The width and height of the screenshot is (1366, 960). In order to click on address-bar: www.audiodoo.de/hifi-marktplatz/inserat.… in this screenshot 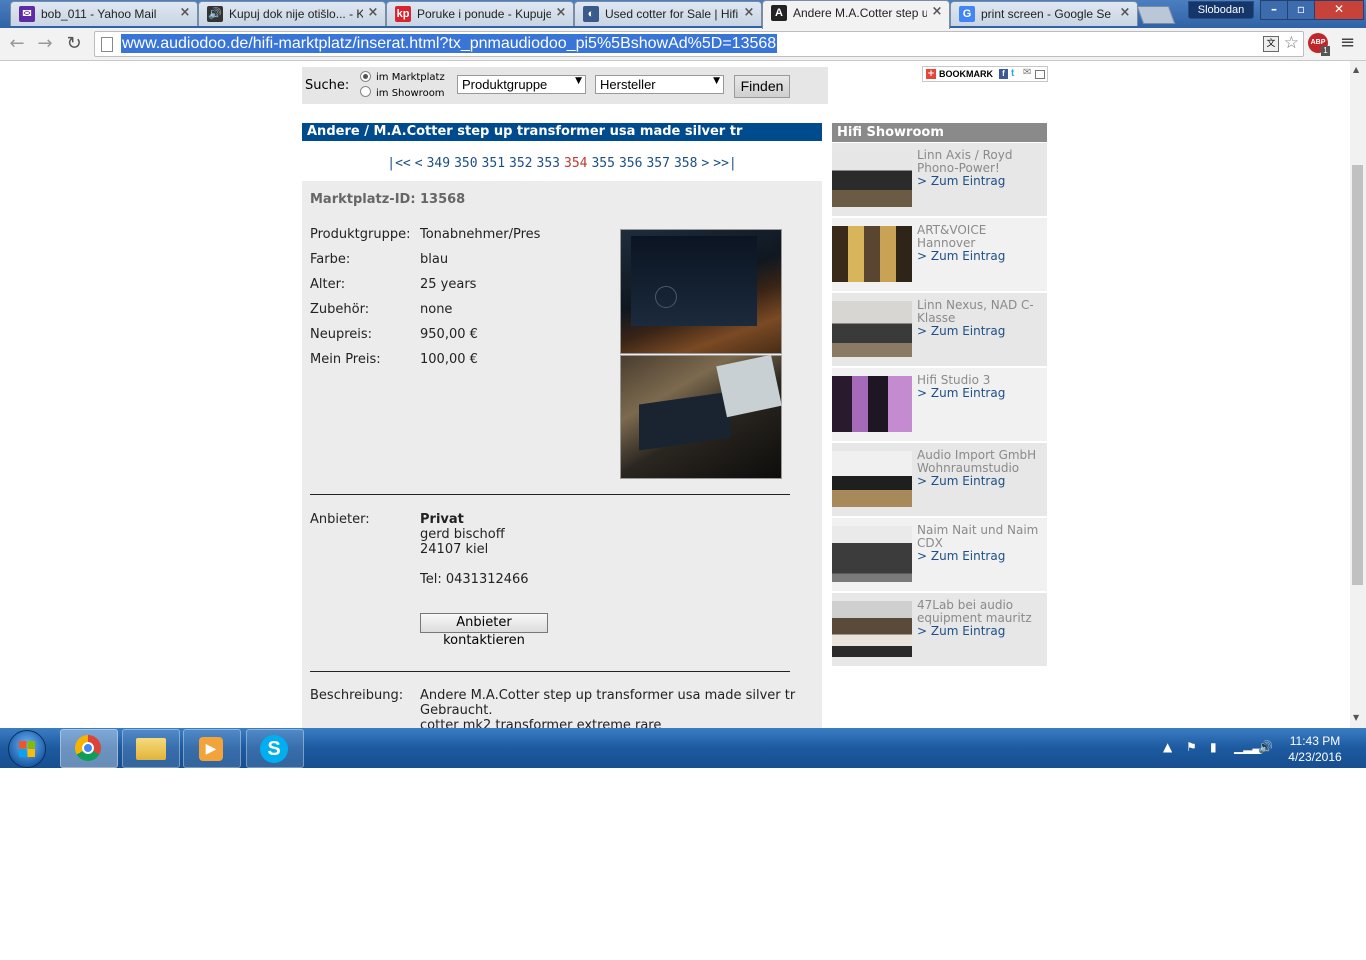, I will do `click(699, 44)`.